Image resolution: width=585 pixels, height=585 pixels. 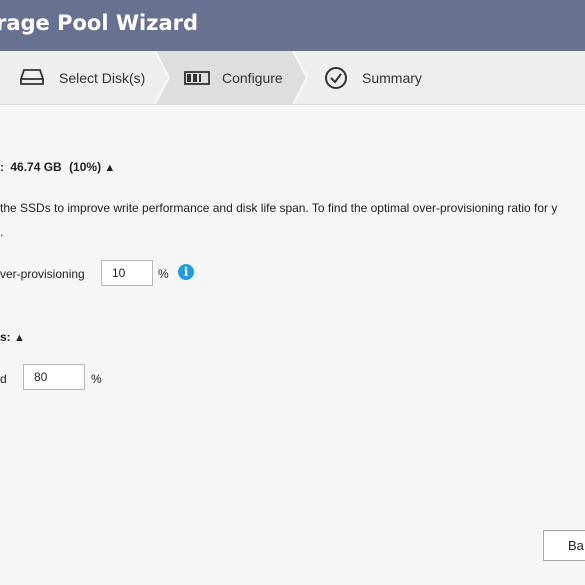 I want to click on step-configure: Configure, so click(x=233, y=77).